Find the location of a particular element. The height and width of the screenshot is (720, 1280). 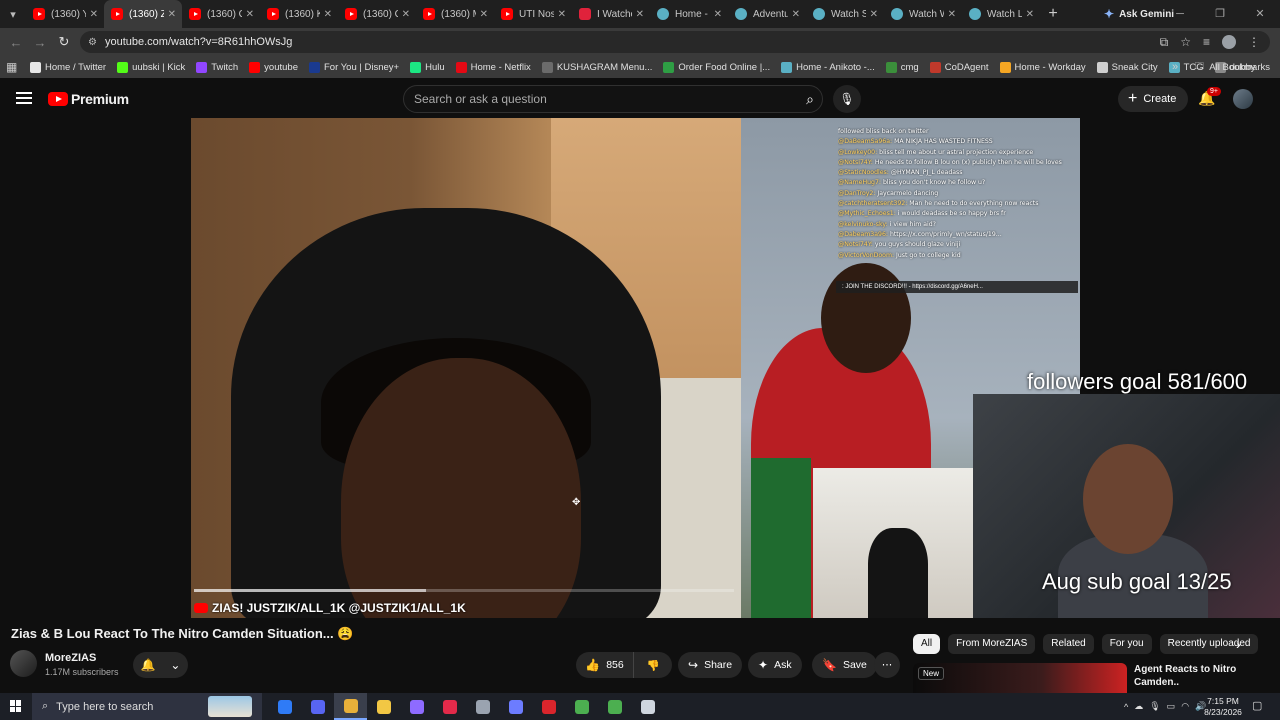

bookmark-item: Home - Workday is located at coordinates (1042, 67).